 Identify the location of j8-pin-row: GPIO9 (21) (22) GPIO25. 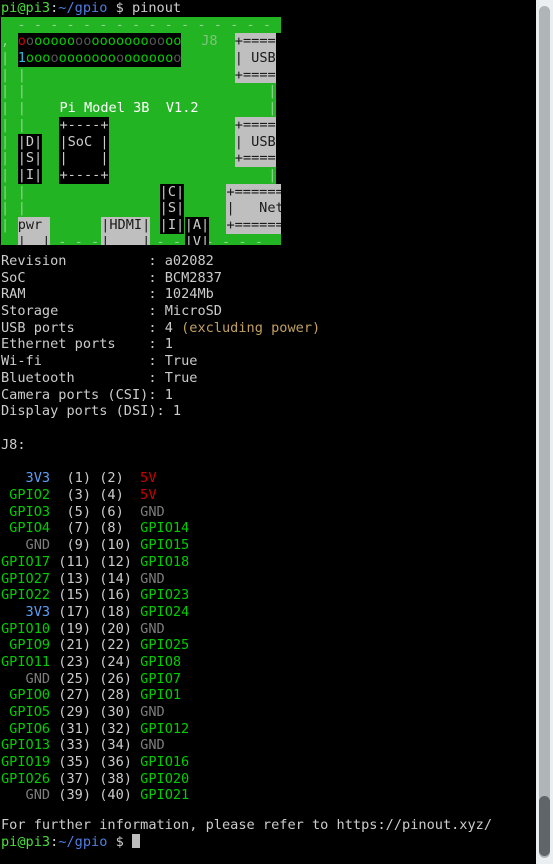
(94, 645).